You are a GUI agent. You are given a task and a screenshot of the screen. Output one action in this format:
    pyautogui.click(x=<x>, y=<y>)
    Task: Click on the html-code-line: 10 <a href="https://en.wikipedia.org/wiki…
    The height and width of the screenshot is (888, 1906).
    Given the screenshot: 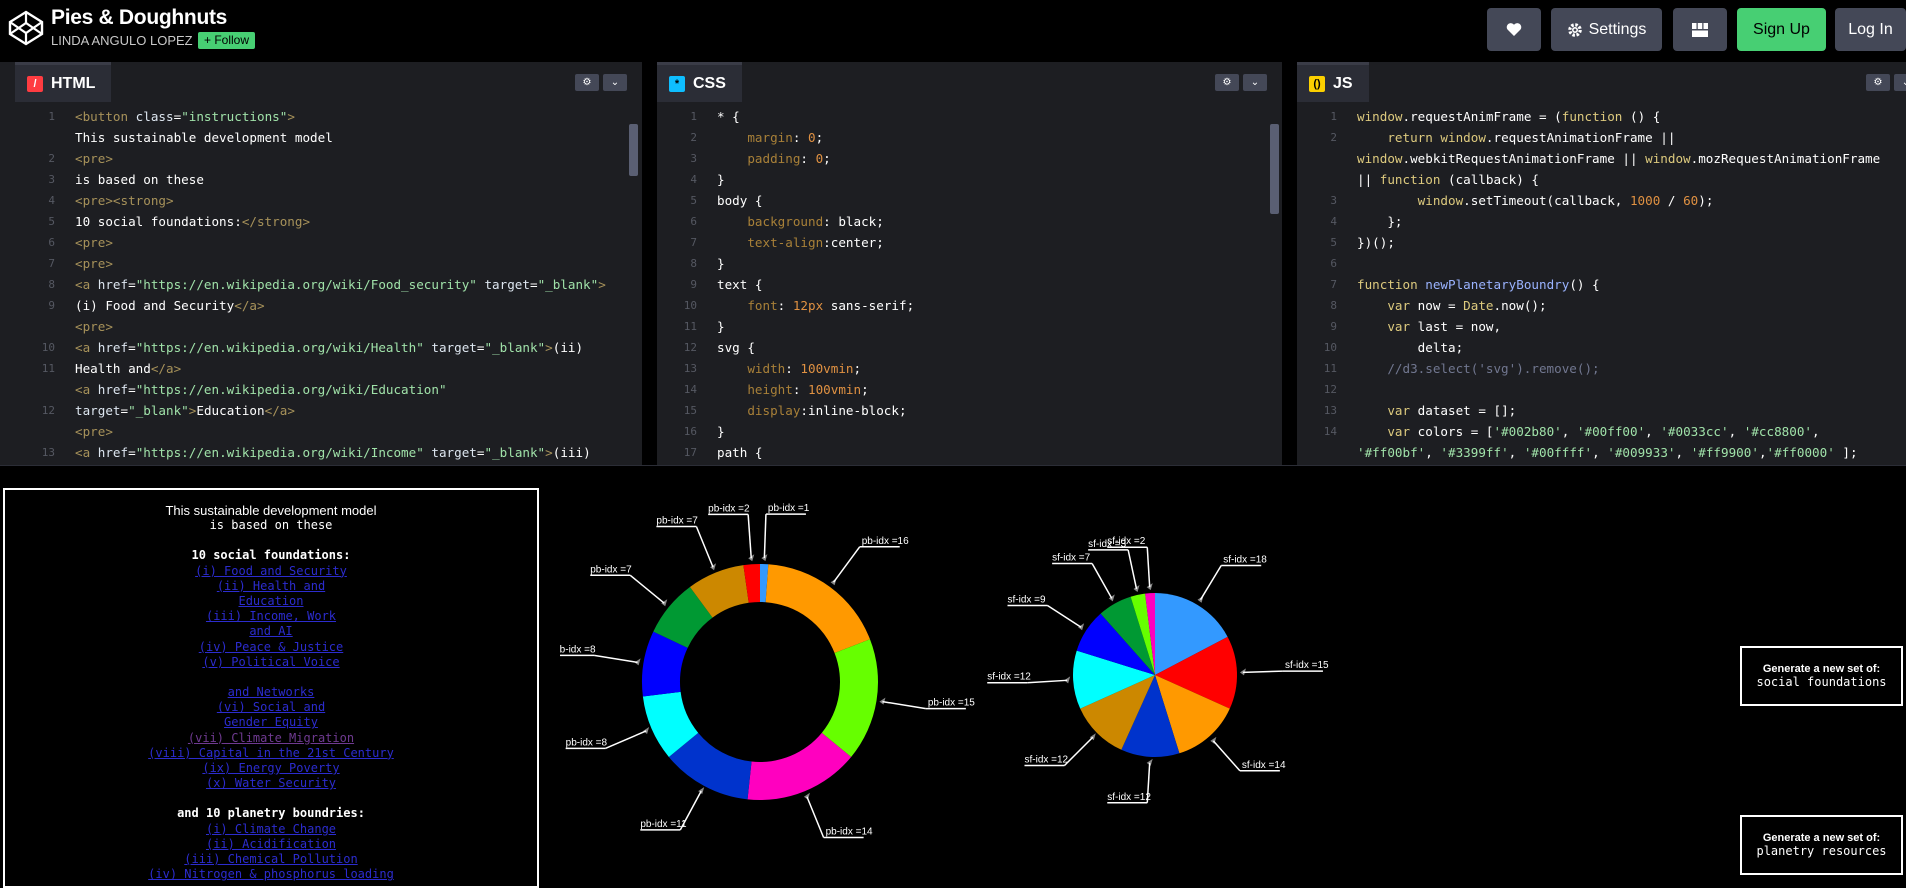 What is the action you would take?
    pyautogui.click(x=328, y=347)
    